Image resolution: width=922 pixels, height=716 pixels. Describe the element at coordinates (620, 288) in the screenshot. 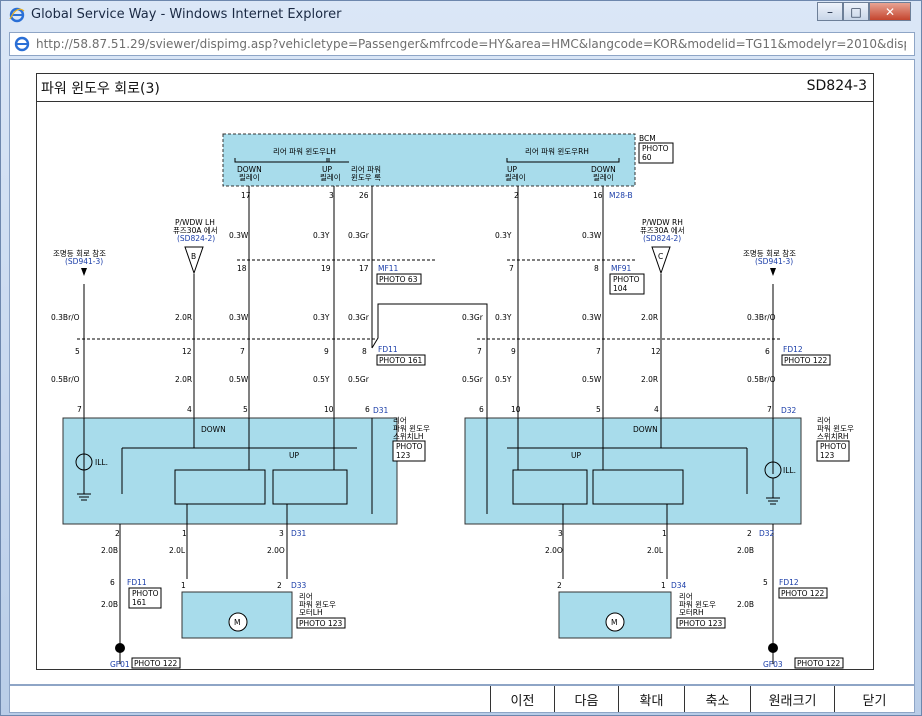

I see `svg-text: 104` at that location.